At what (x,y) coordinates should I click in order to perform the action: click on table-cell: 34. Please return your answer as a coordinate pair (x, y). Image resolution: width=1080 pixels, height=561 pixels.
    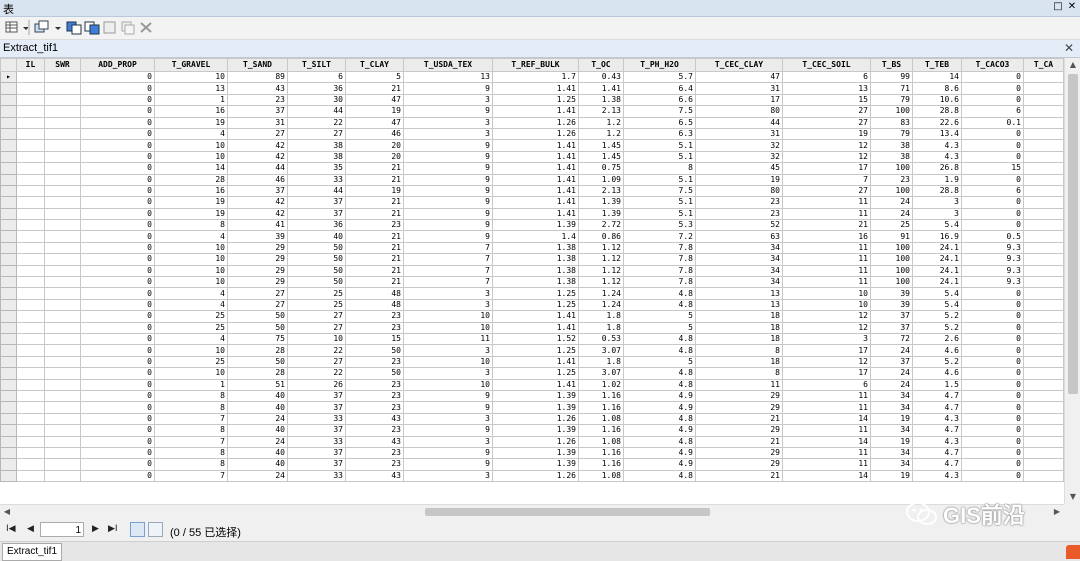
    Looking at the image, I should click on (739, 282).